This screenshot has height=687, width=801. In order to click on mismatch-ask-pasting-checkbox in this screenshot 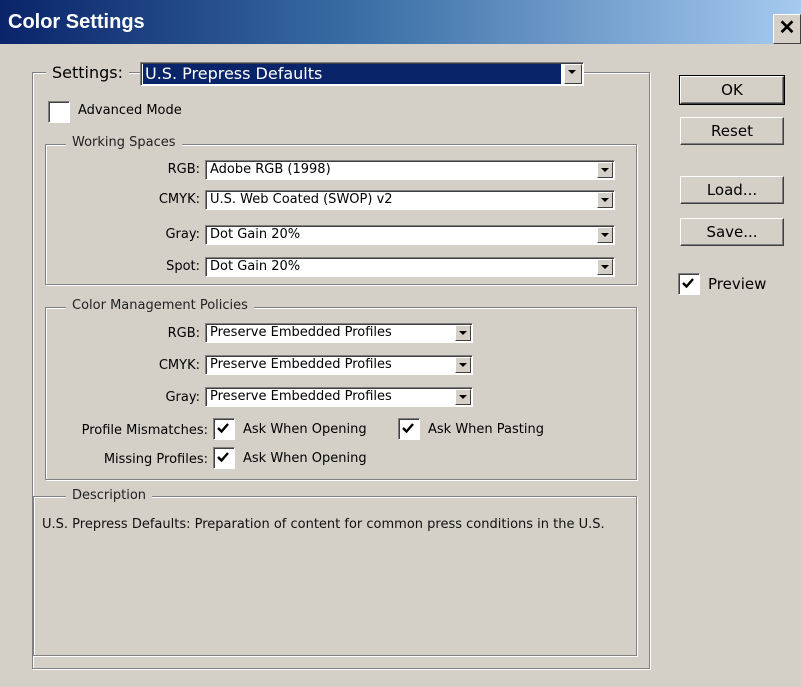, I will do `click(409, 429)`.